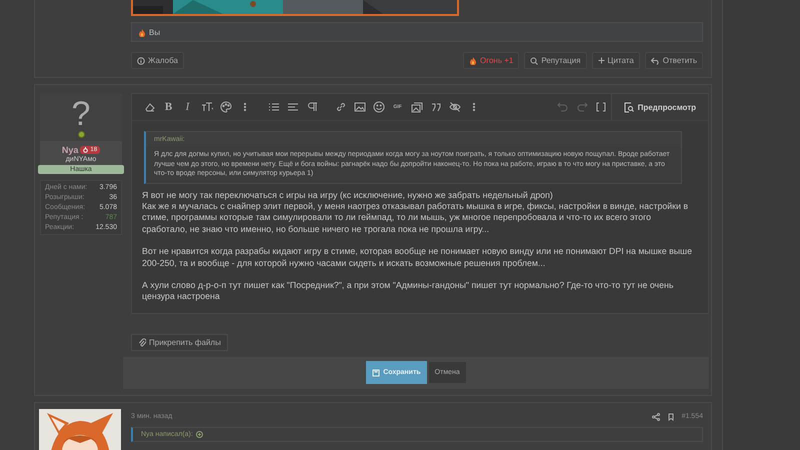 This screenshot has width=800, height=450. Describe the element at coordinates (70, 150) in the screenshot. I see `username: Nya` at that location.